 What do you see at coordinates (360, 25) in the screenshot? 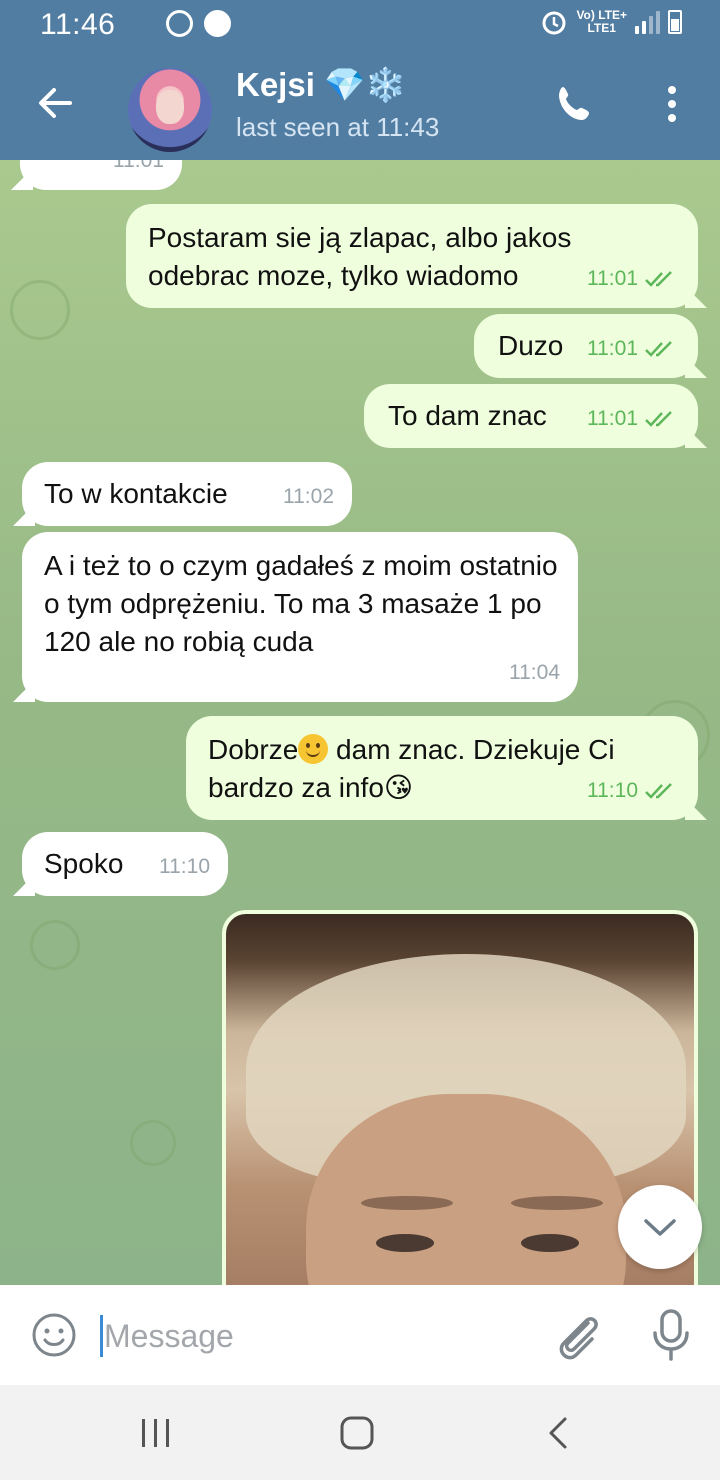
I see `status-bar: 11:46 Vo) LTE+ LTE1` at bounding box center [360, 25].